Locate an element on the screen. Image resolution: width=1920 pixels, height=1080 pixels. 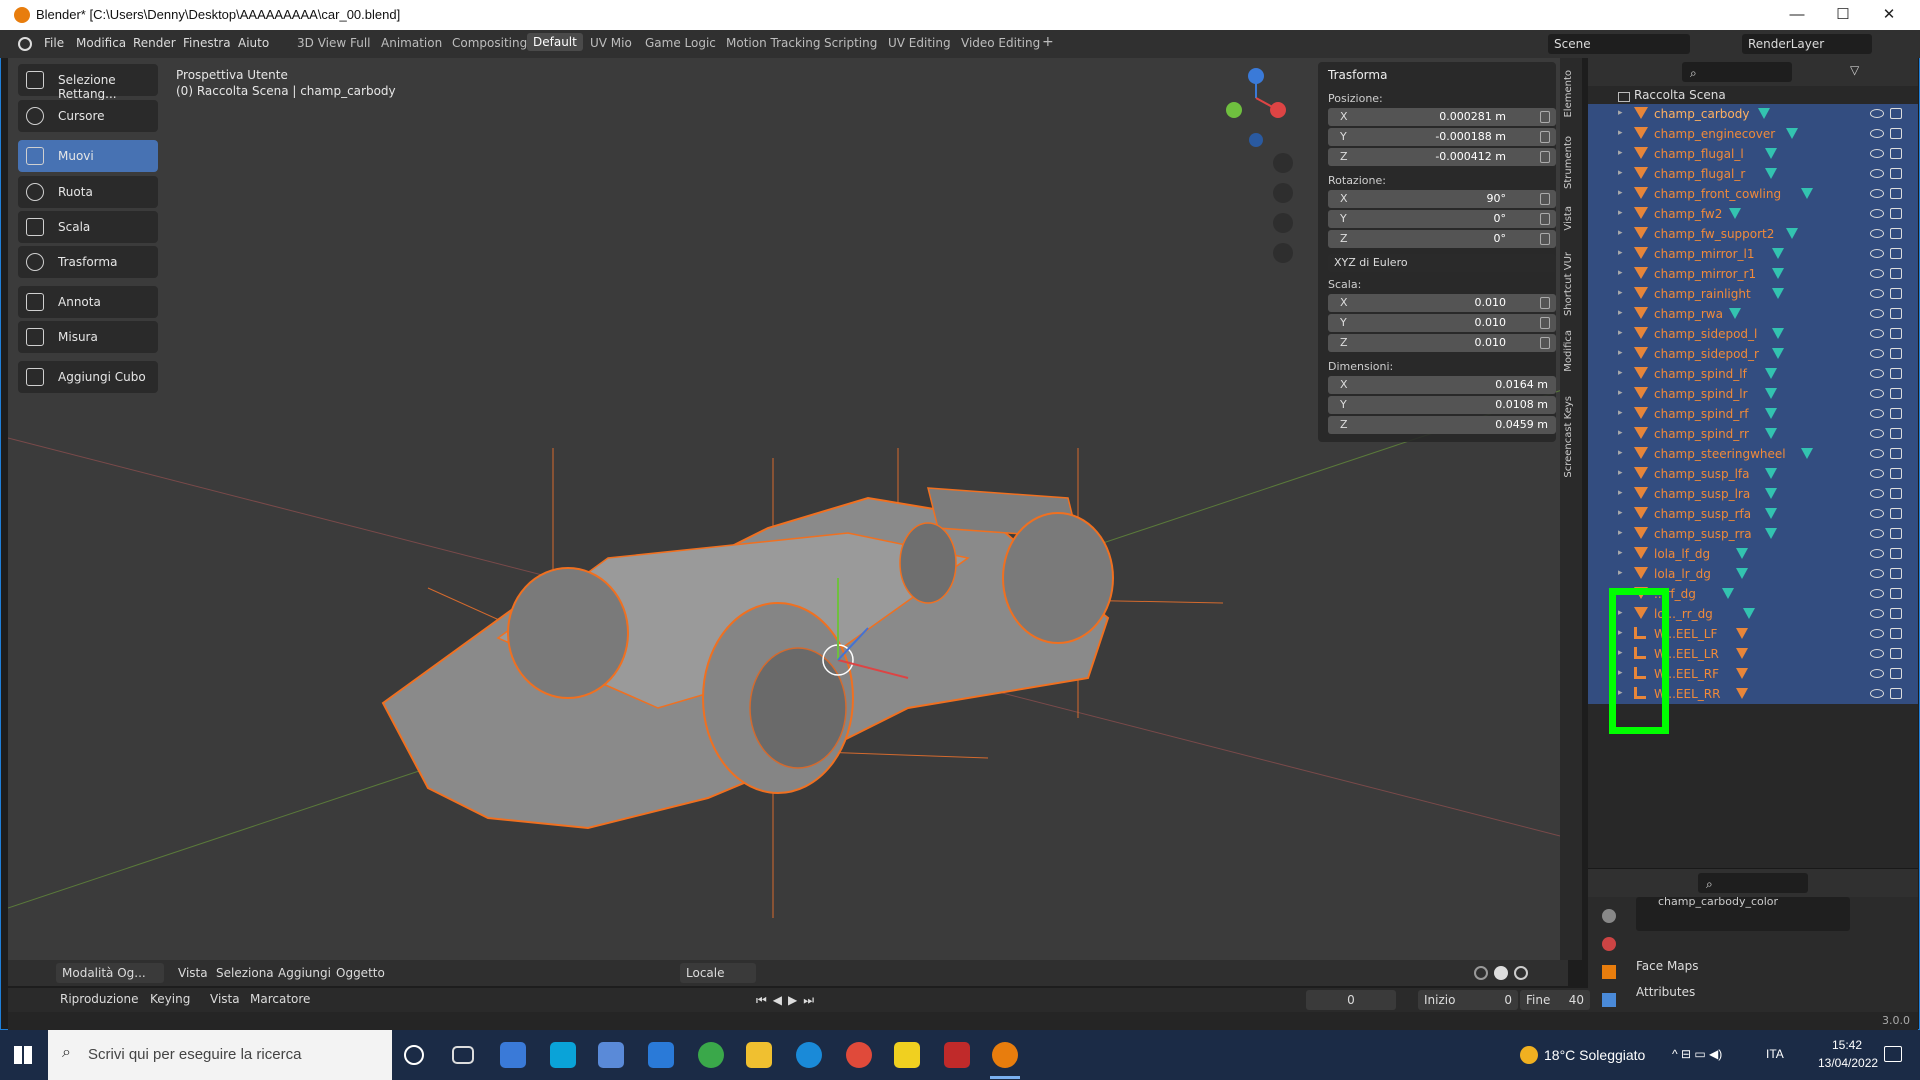
app-drive-icon is located at coordinates (611, 1055).